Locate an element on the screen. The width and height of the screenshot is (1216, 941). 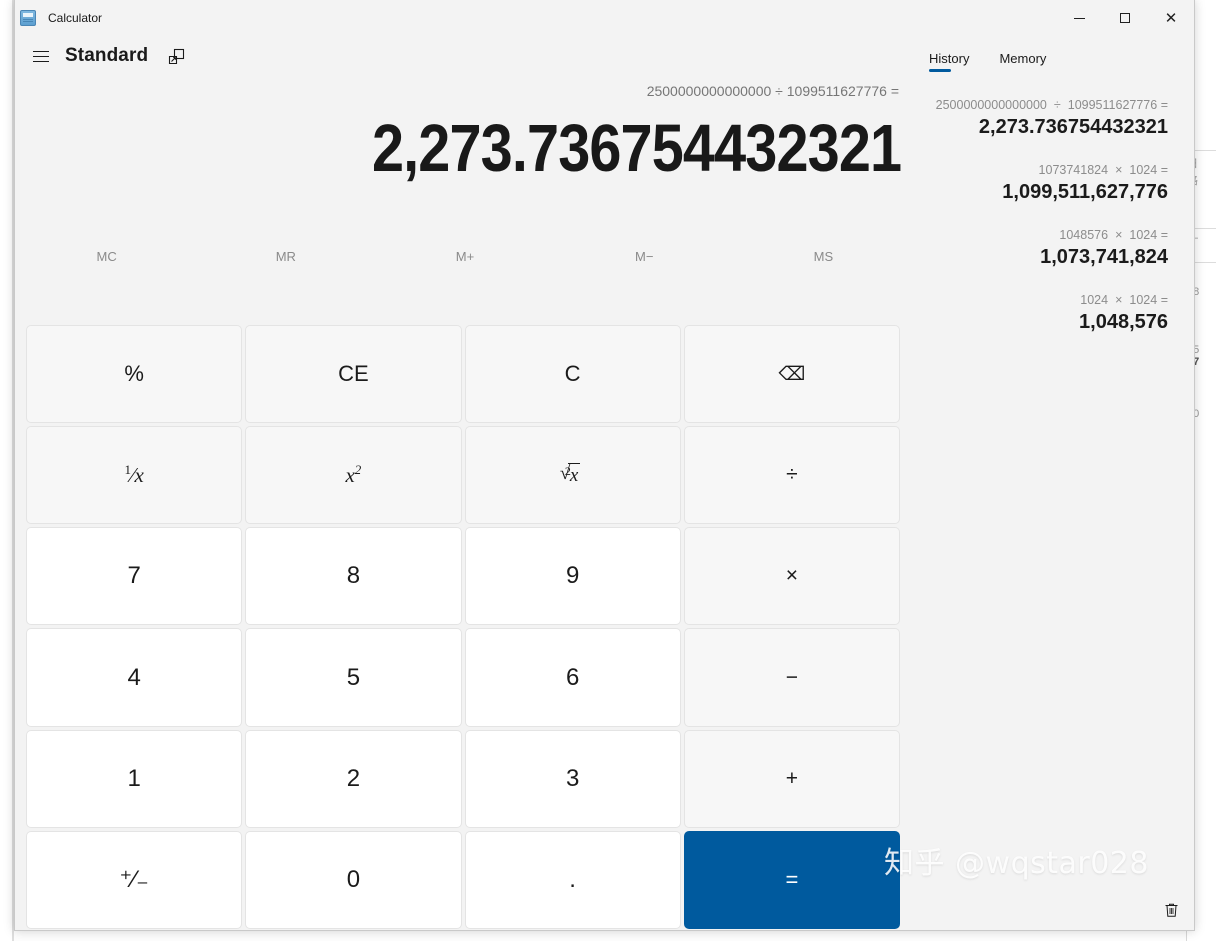
memory-clear-button: MC is located at coordinates (106, 256).